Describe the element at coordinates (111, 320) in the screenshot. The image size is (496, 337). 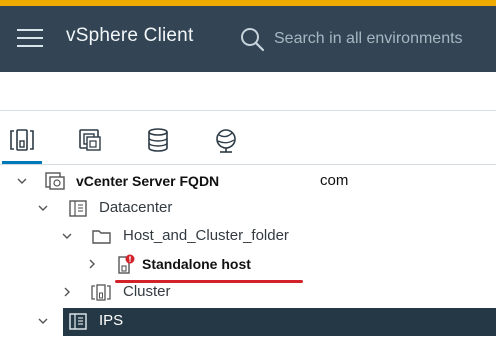
I see `tree-label-ips: IPS` at that location.